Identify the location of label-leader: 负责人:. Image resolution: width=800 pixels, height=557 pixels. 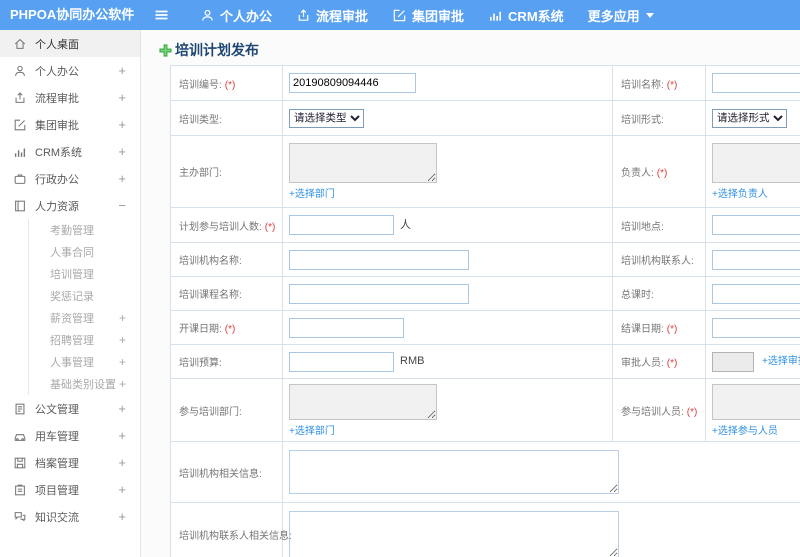
(637, 173).